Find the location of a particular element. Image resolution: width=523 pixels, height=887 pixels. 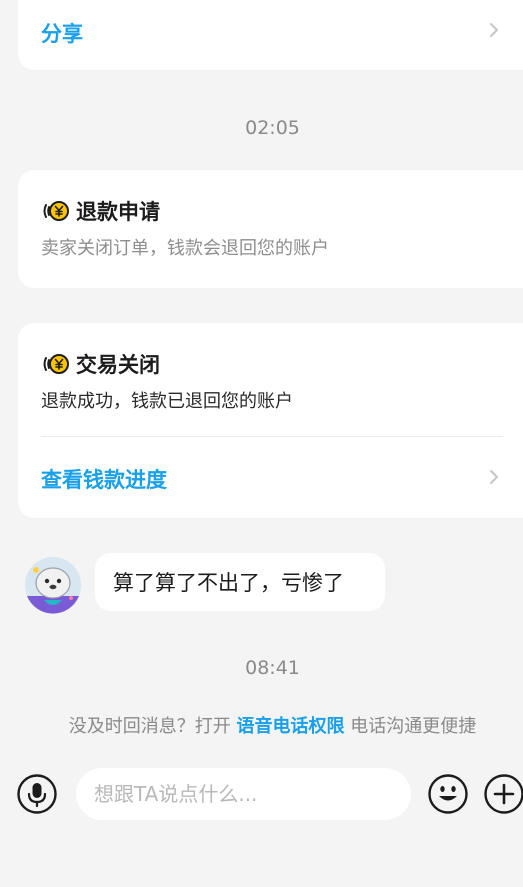

add-attachment-button is located at coordinates (503, 794).